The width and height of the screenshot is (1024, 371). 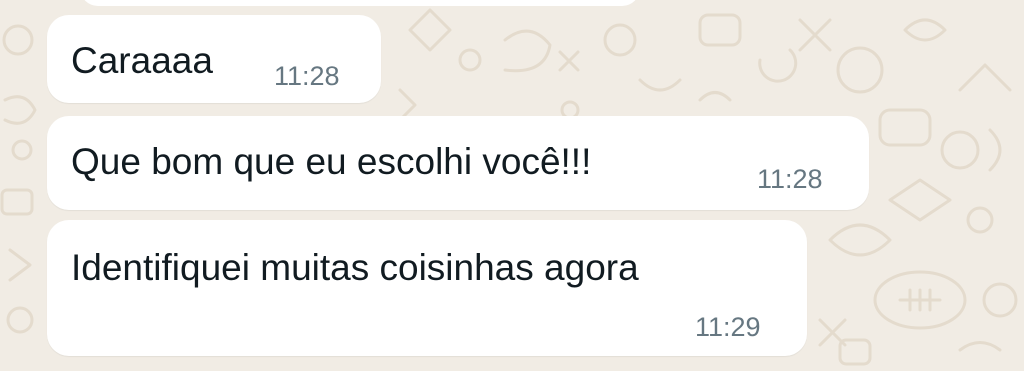 What do you see at coordinates (214, 59) in the screenshot?
I see `message-bubble: Caraaaa 11:28` at bounding box center [214, 59].